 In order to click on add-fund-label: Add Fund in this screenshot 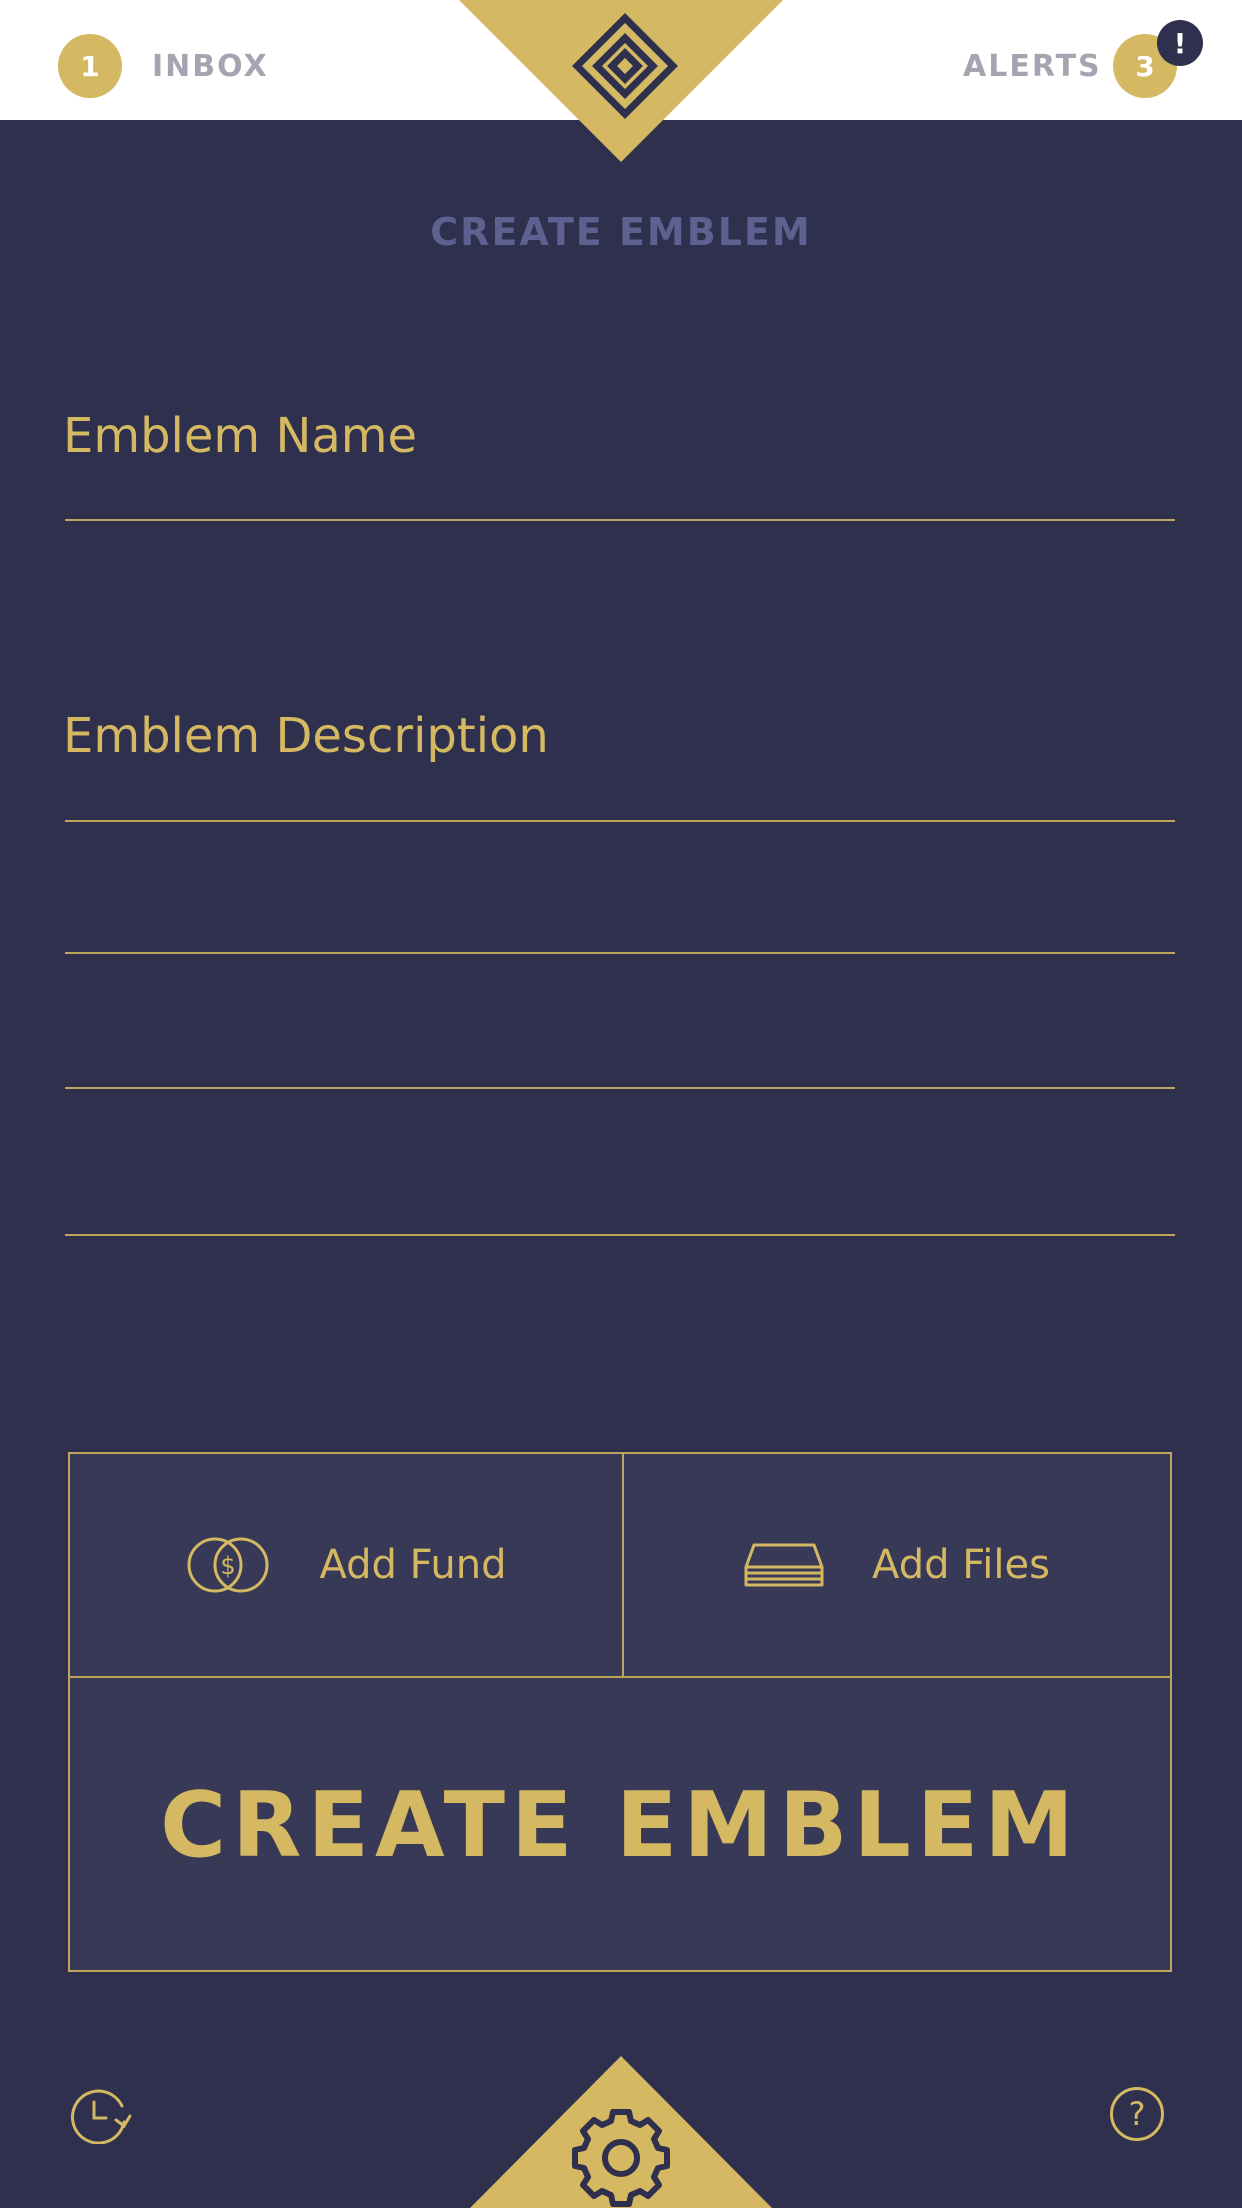, I will do `click(413, 1565)`.